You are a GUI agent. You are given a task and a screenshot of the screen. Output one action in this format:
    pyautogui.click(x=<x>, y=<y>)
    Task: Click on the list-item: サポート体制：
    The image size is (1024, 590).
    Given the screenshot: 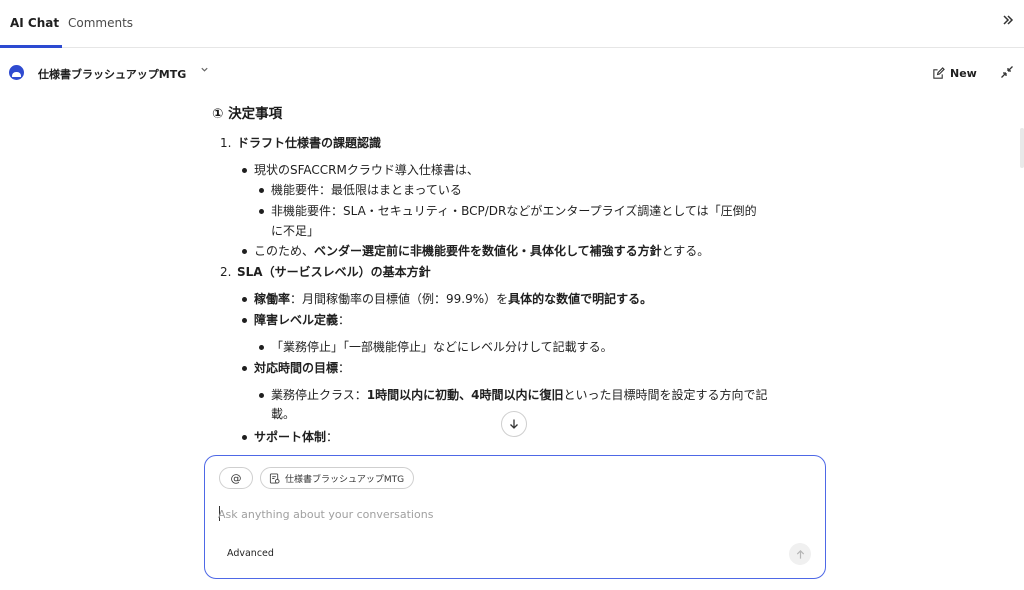 What is the action you would take?
    pyautogui.click(x=296, y=437)
    